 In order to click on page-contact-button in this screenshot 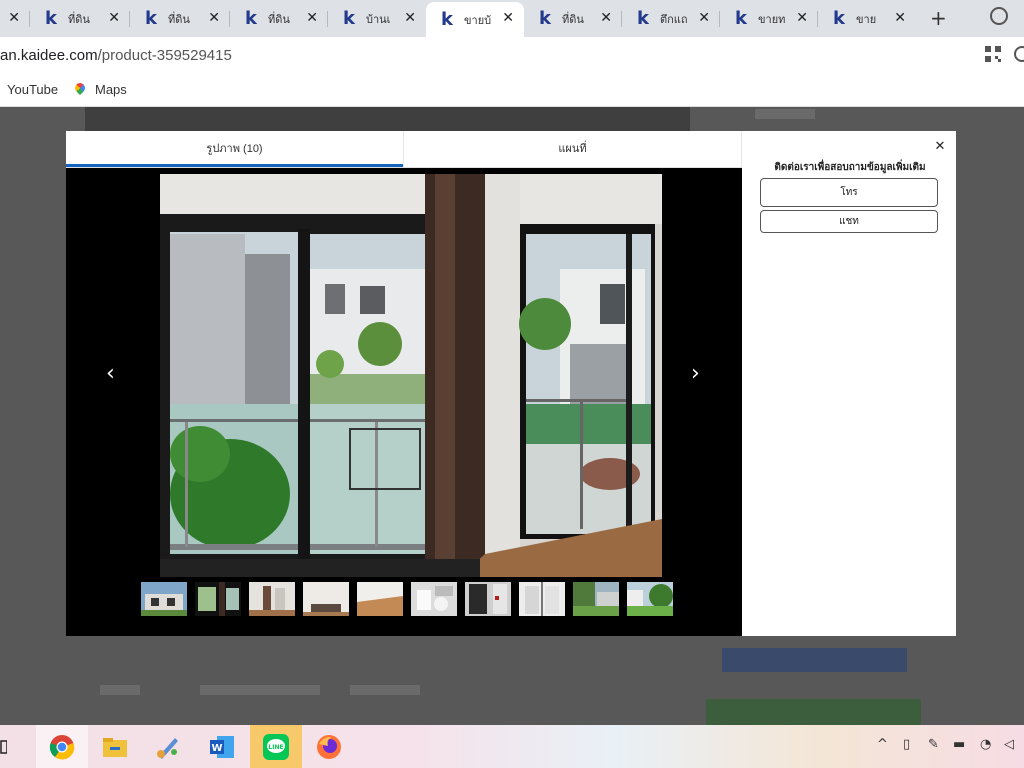, I will do `click(814, 660)`.